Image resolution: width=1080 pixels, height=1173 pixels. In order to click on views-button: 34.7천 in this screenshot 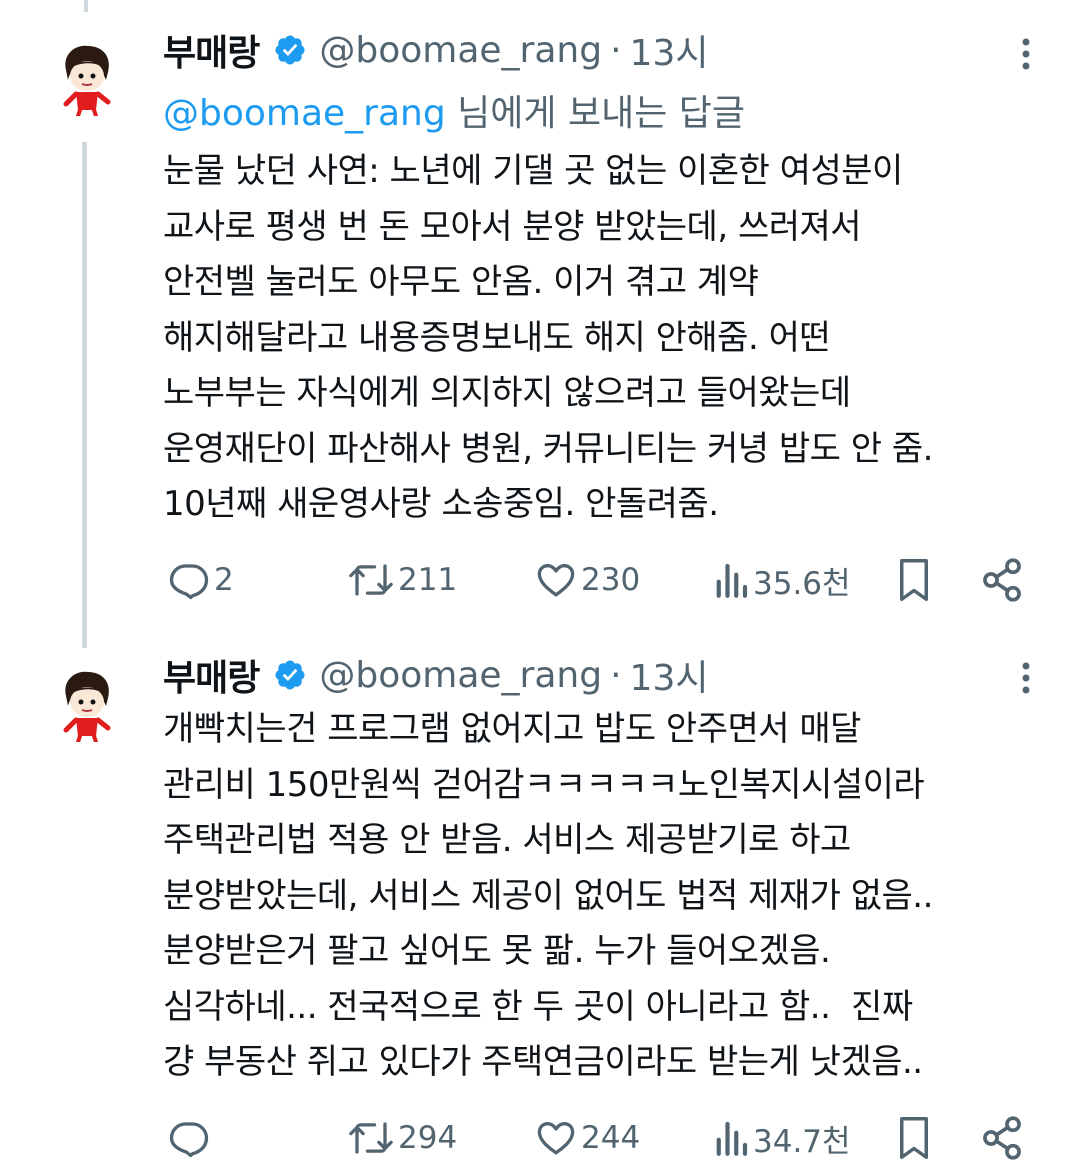, I will do `click(782, 1138)`.